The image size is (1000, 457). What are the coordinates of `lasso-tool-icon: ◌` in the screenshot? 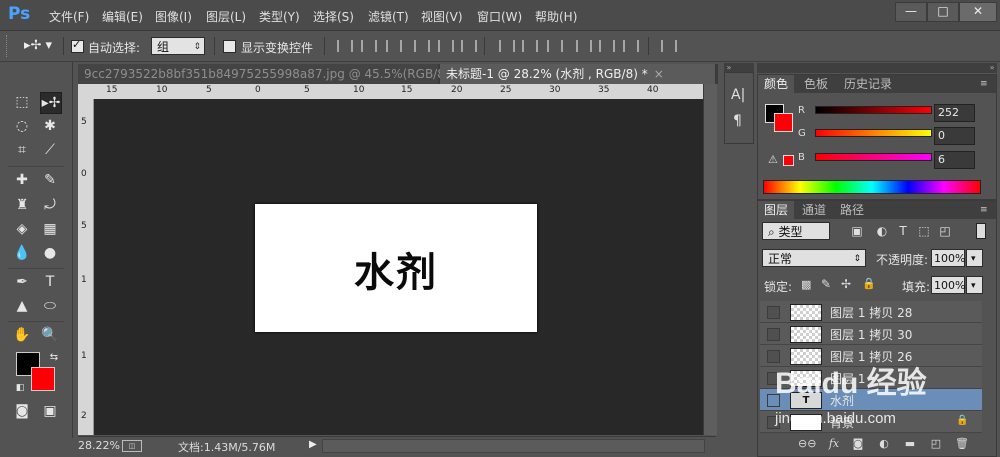 It's located at (22, 126).